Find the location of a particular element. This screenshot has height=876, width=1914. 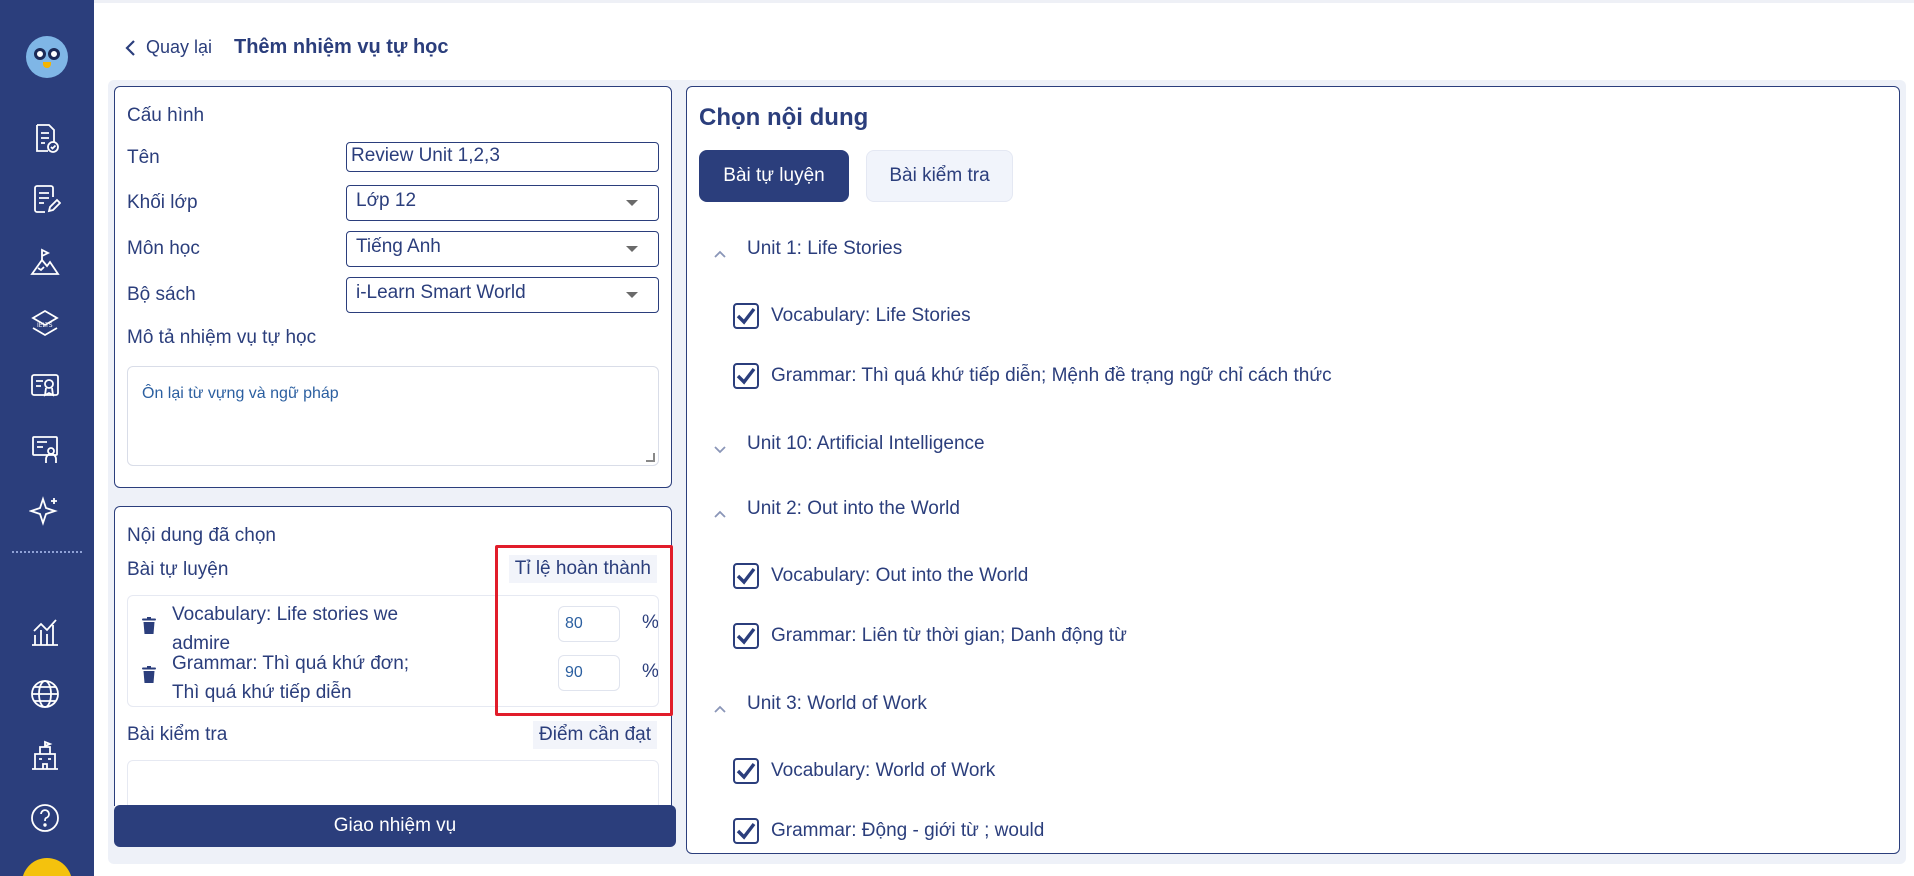

page-title: Thêm nhiệm vụ tự học is located at coordinates (341, 47).